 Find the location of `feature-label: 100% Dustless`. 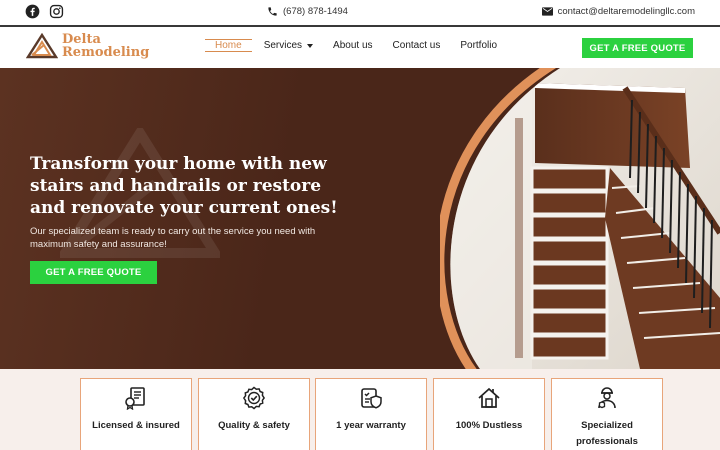

feature-label: 100% Dustless is located at coordinates (489, 425).